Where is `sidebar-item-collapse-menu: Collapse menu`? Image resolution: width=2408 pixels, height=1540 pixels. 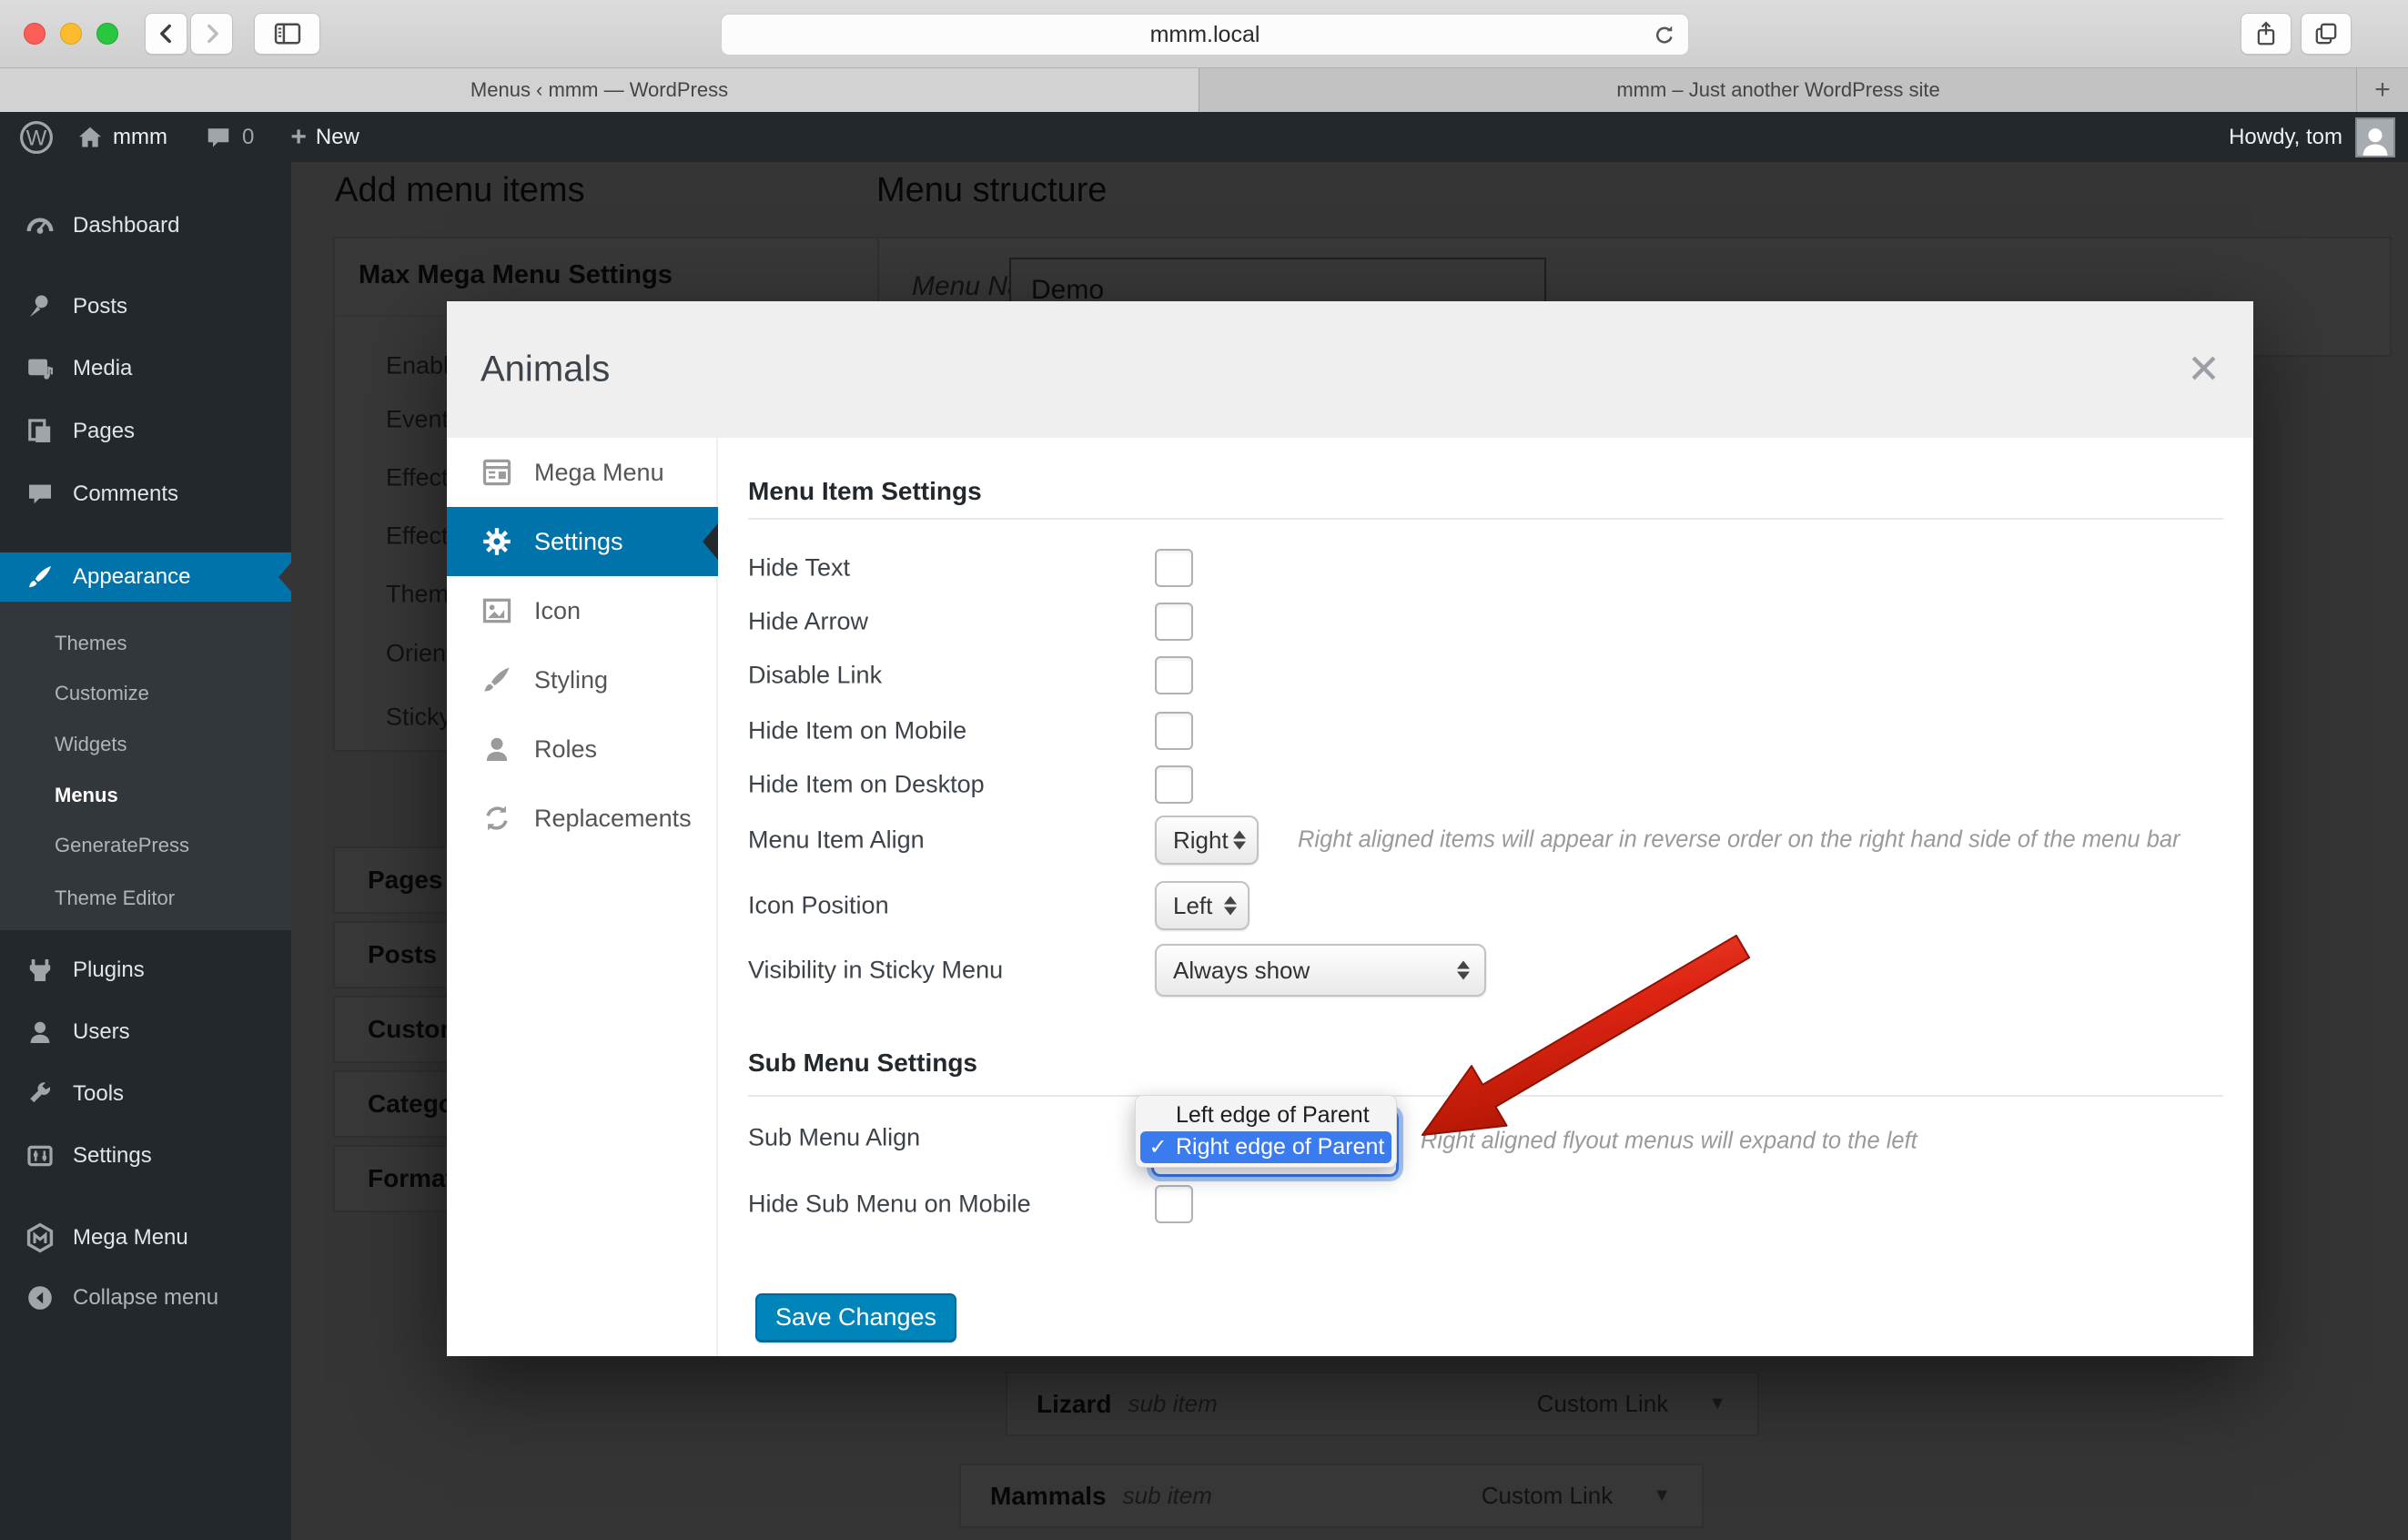
sidebar-item-collapse-menu: Collapse menu is located at coordinates (145, 1298).